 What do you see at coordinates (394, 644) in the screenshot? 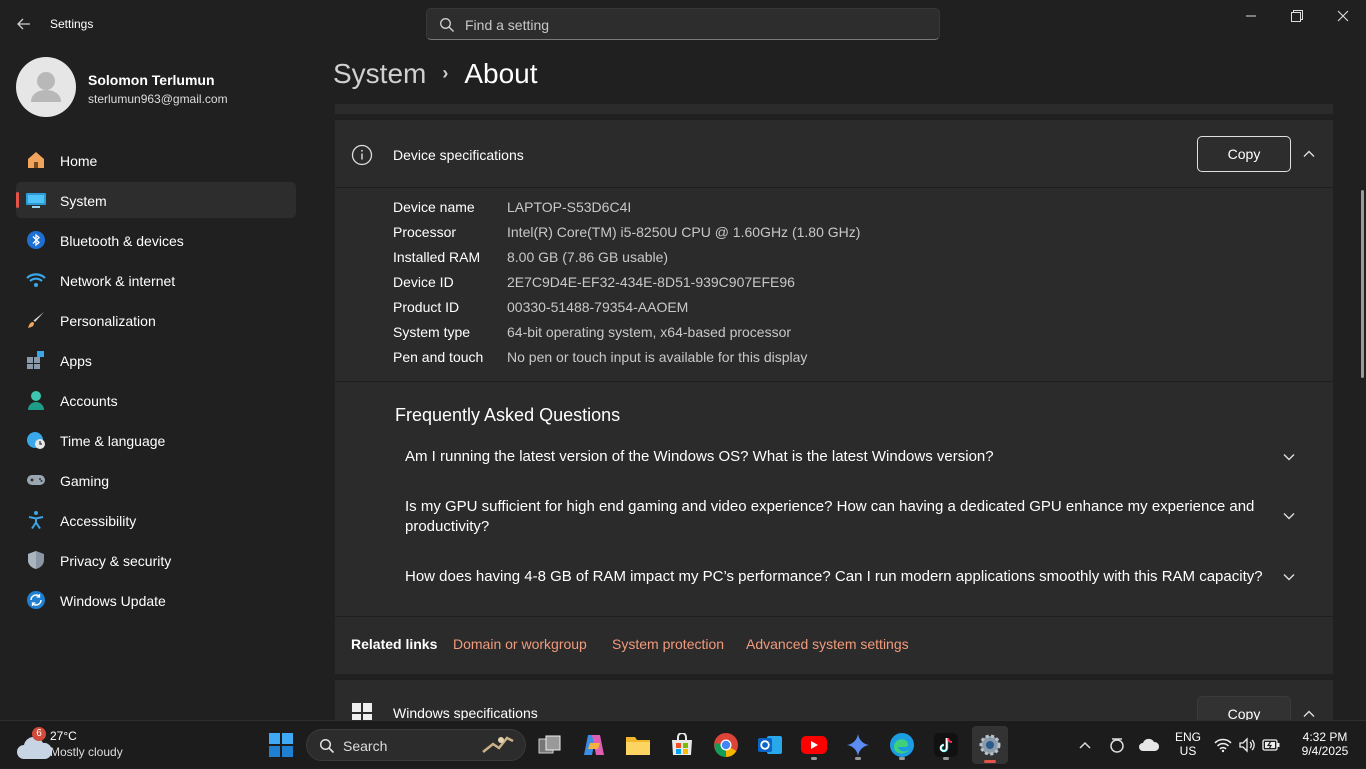
I see `related-links-label: Related links` at bounding box center [394, 644].